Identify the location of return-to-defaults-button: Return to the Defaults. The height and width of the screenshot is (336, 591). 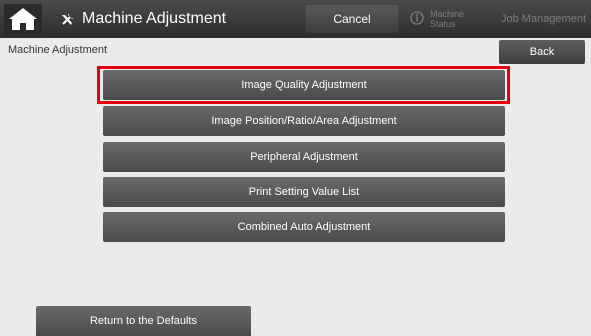
(143, 321).